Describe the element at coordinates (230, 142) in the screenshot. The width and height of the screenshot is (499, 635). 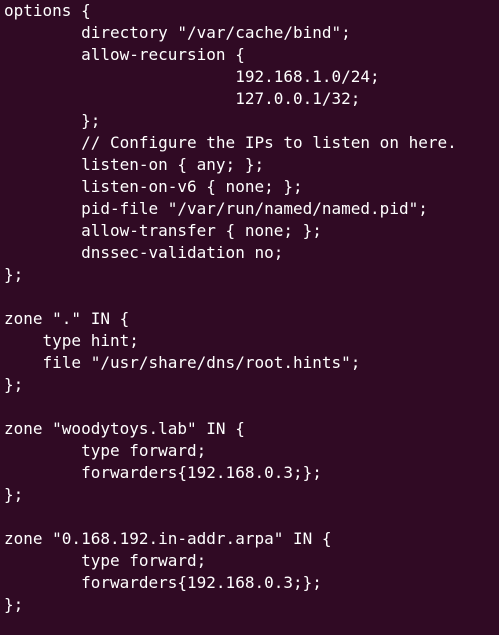
I see `code-comment-line: // Configure the IPs to listen on here.` at that location.